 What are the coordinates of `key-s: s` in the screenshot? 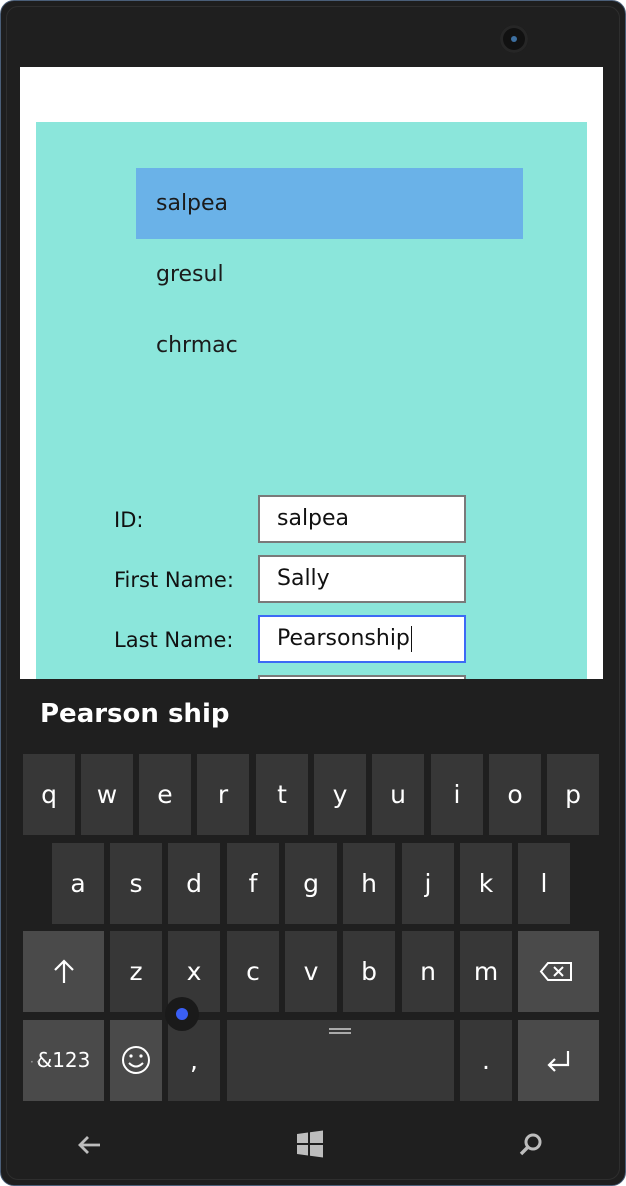 It's located at (136, 883).